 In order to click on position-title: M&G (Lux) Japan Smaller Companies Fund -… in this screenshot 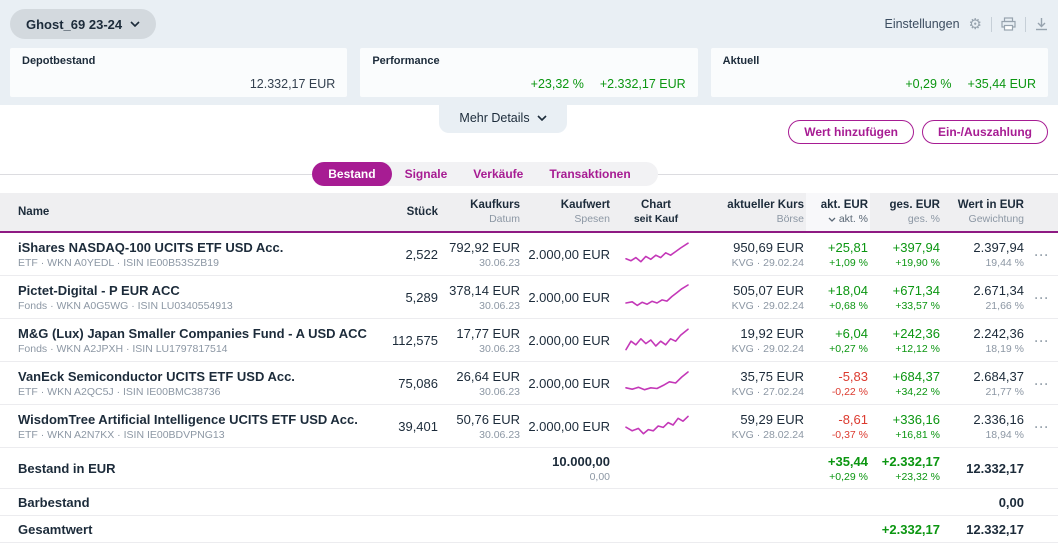, I will do `click(193, 333)`.